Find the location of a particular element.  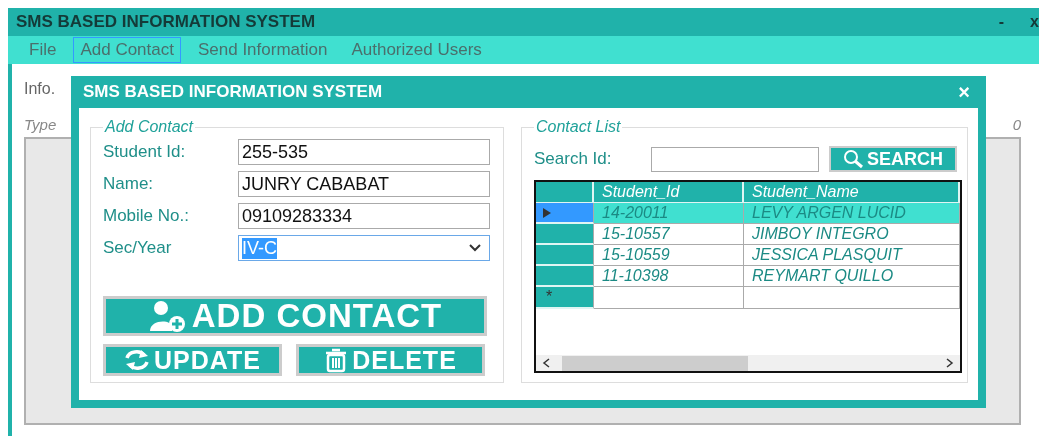

update-button: UPDATE is located at coordinates (192, 360).